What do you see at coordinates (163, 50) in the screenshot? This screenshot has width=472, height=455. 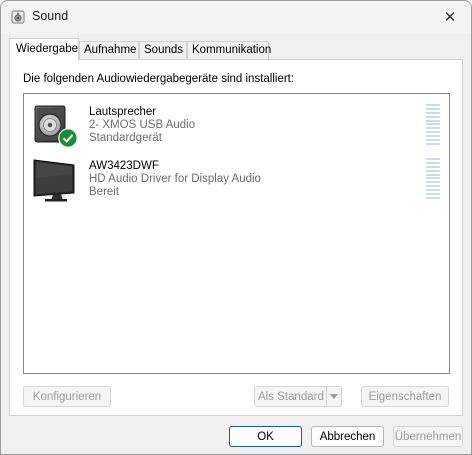 I see `tab-sounds: Sounds` at bounding box center [163, 50].